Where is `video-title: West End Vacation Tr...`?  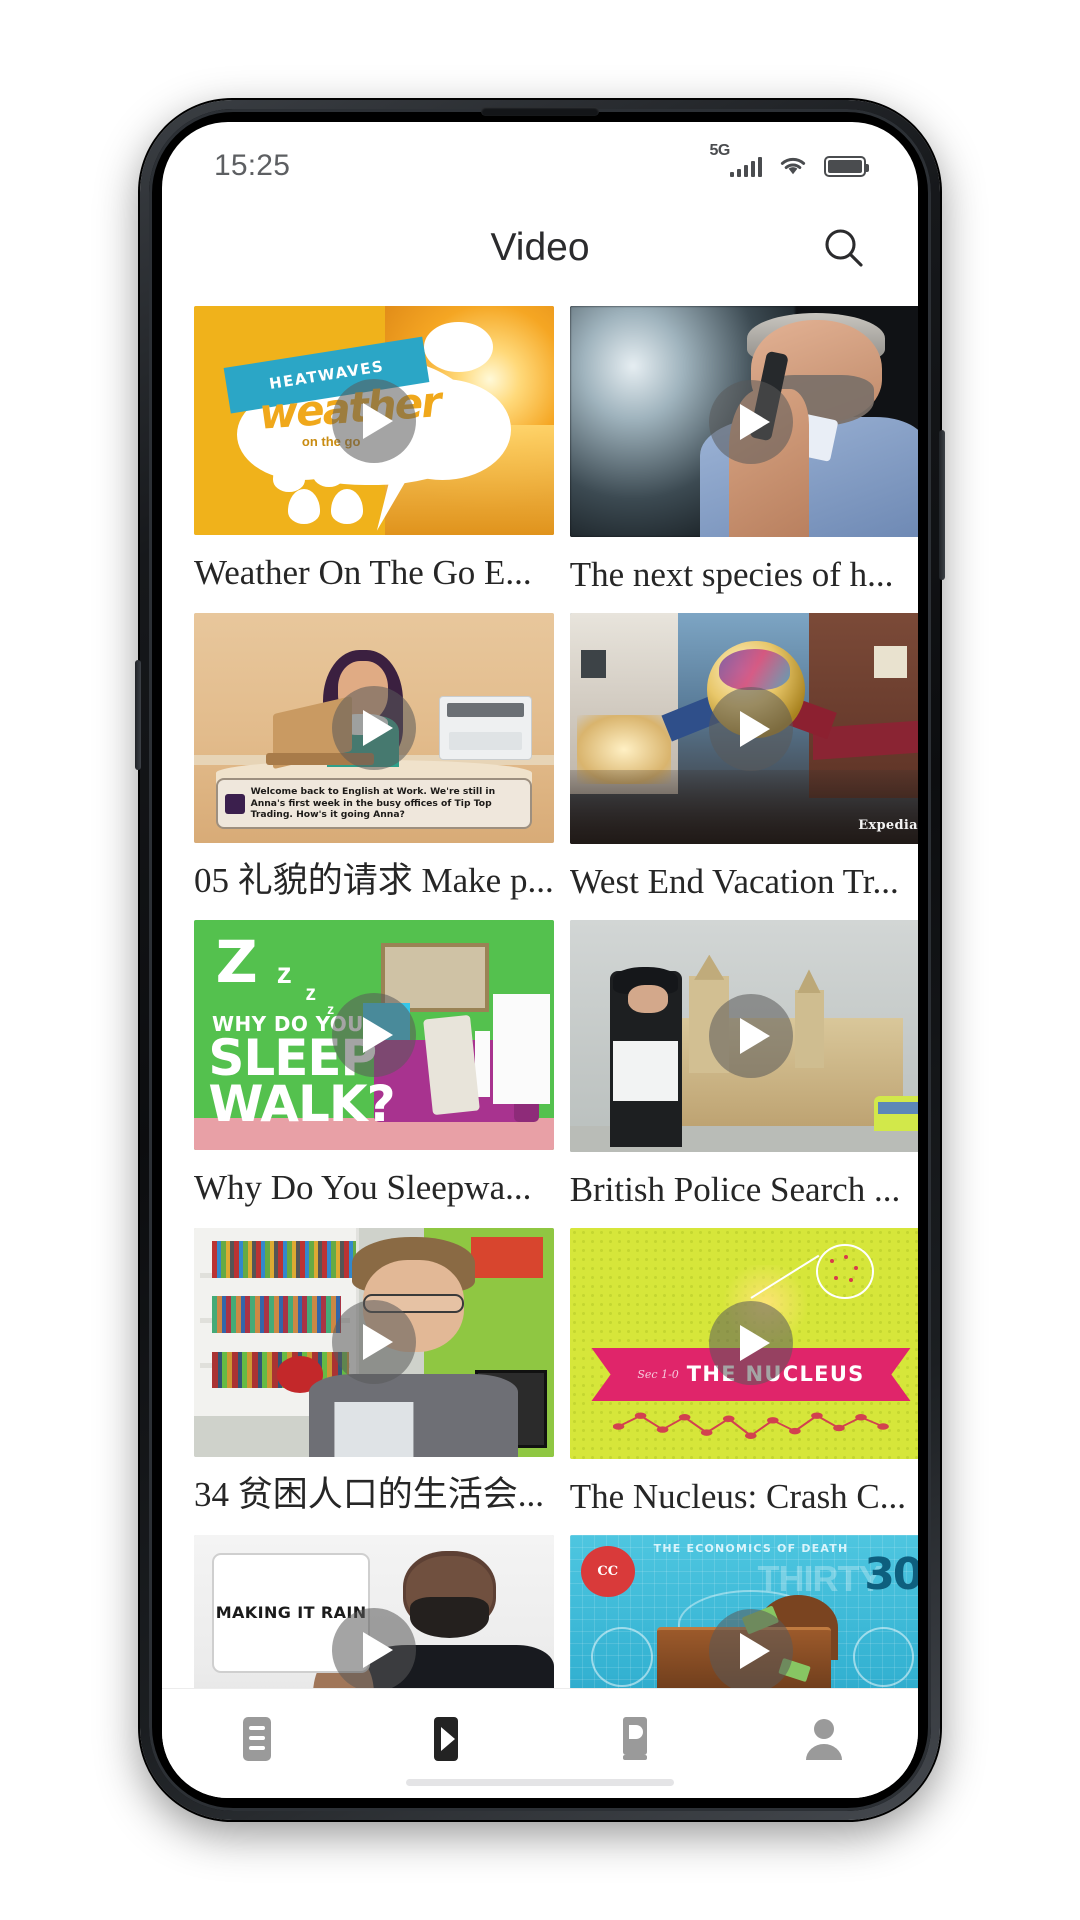 video-title: West End Vacation Tr... is located at coordinates (734, 882).